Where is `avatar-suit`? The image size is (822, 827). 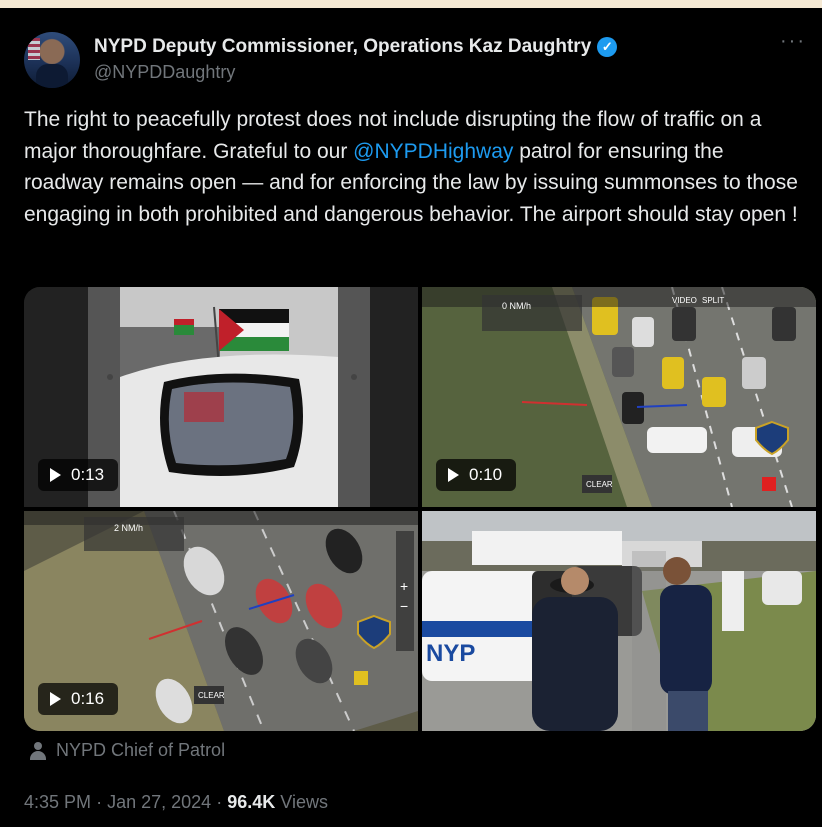
avatar-suit is located at coordinates (52, 76).